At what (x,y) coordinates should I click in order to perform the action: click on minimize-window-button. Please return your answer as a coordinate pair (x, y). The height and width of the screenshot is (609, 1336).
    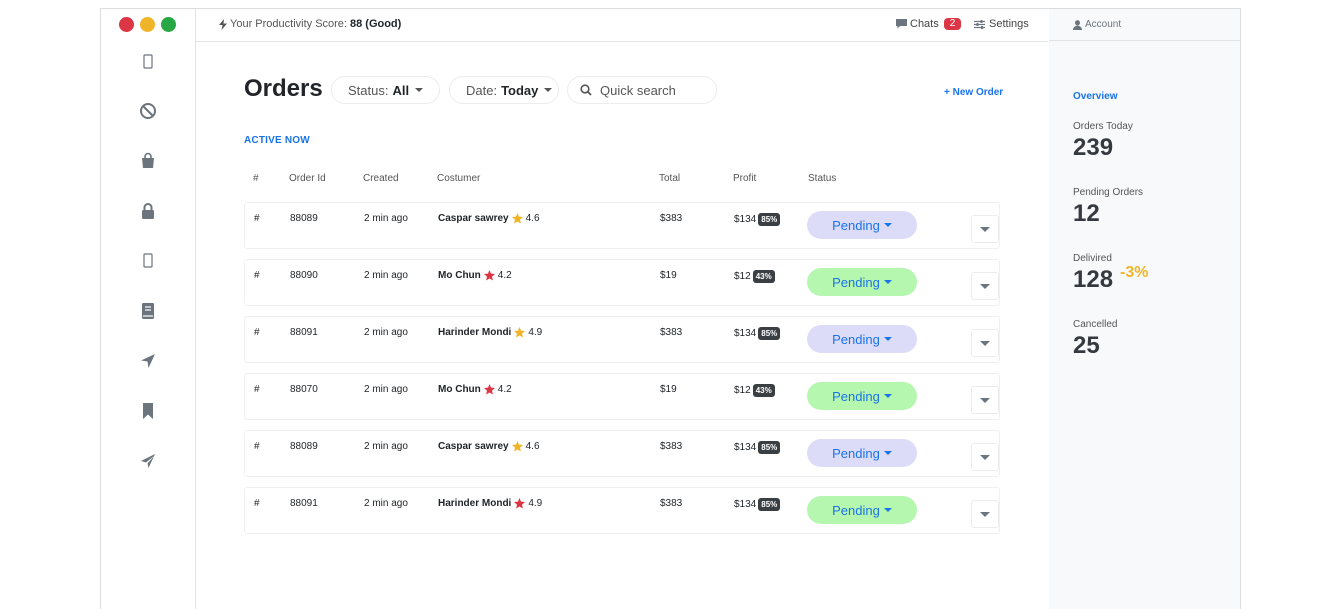
    Looking at the image, I should click on (147, 24).